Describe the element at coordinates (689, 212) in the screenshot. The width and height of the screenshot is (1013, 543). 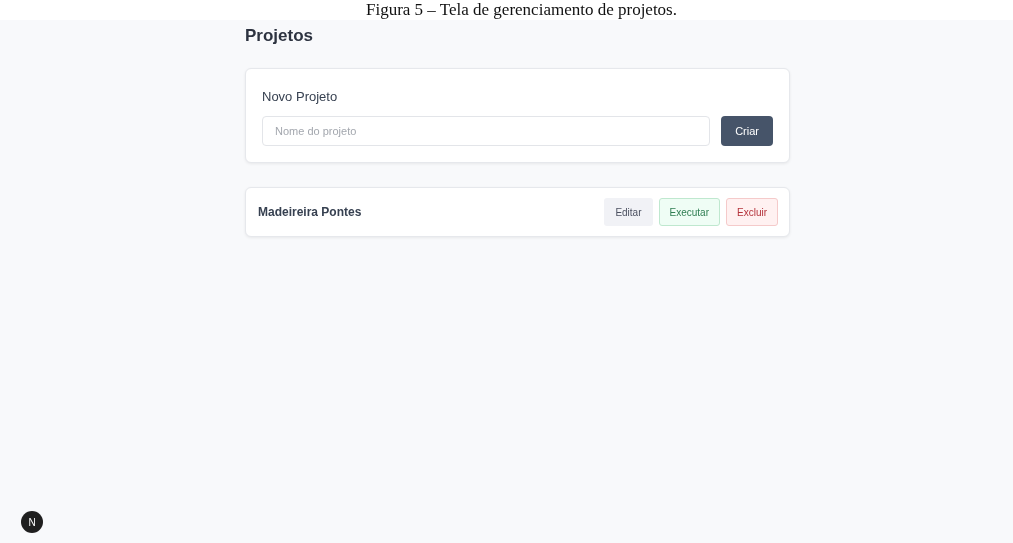
I see `execute-button: Executar` at that location.